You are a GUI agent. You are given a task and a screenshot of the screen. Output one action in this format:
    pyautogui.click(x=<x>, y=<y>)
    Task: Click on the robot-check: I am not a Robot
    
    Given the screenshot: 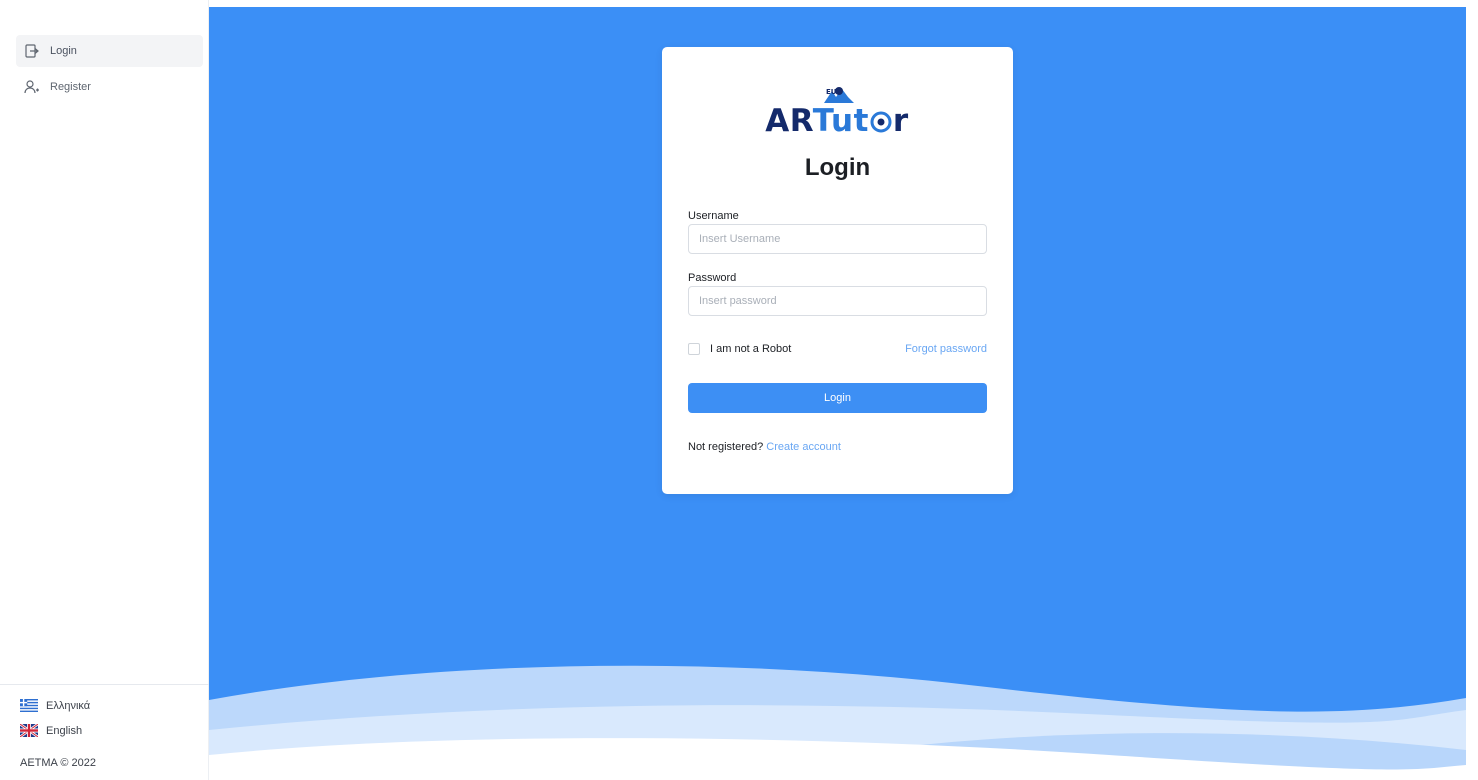 What is the action you would take?
    pyautogui.click(x=739, y=349)
    